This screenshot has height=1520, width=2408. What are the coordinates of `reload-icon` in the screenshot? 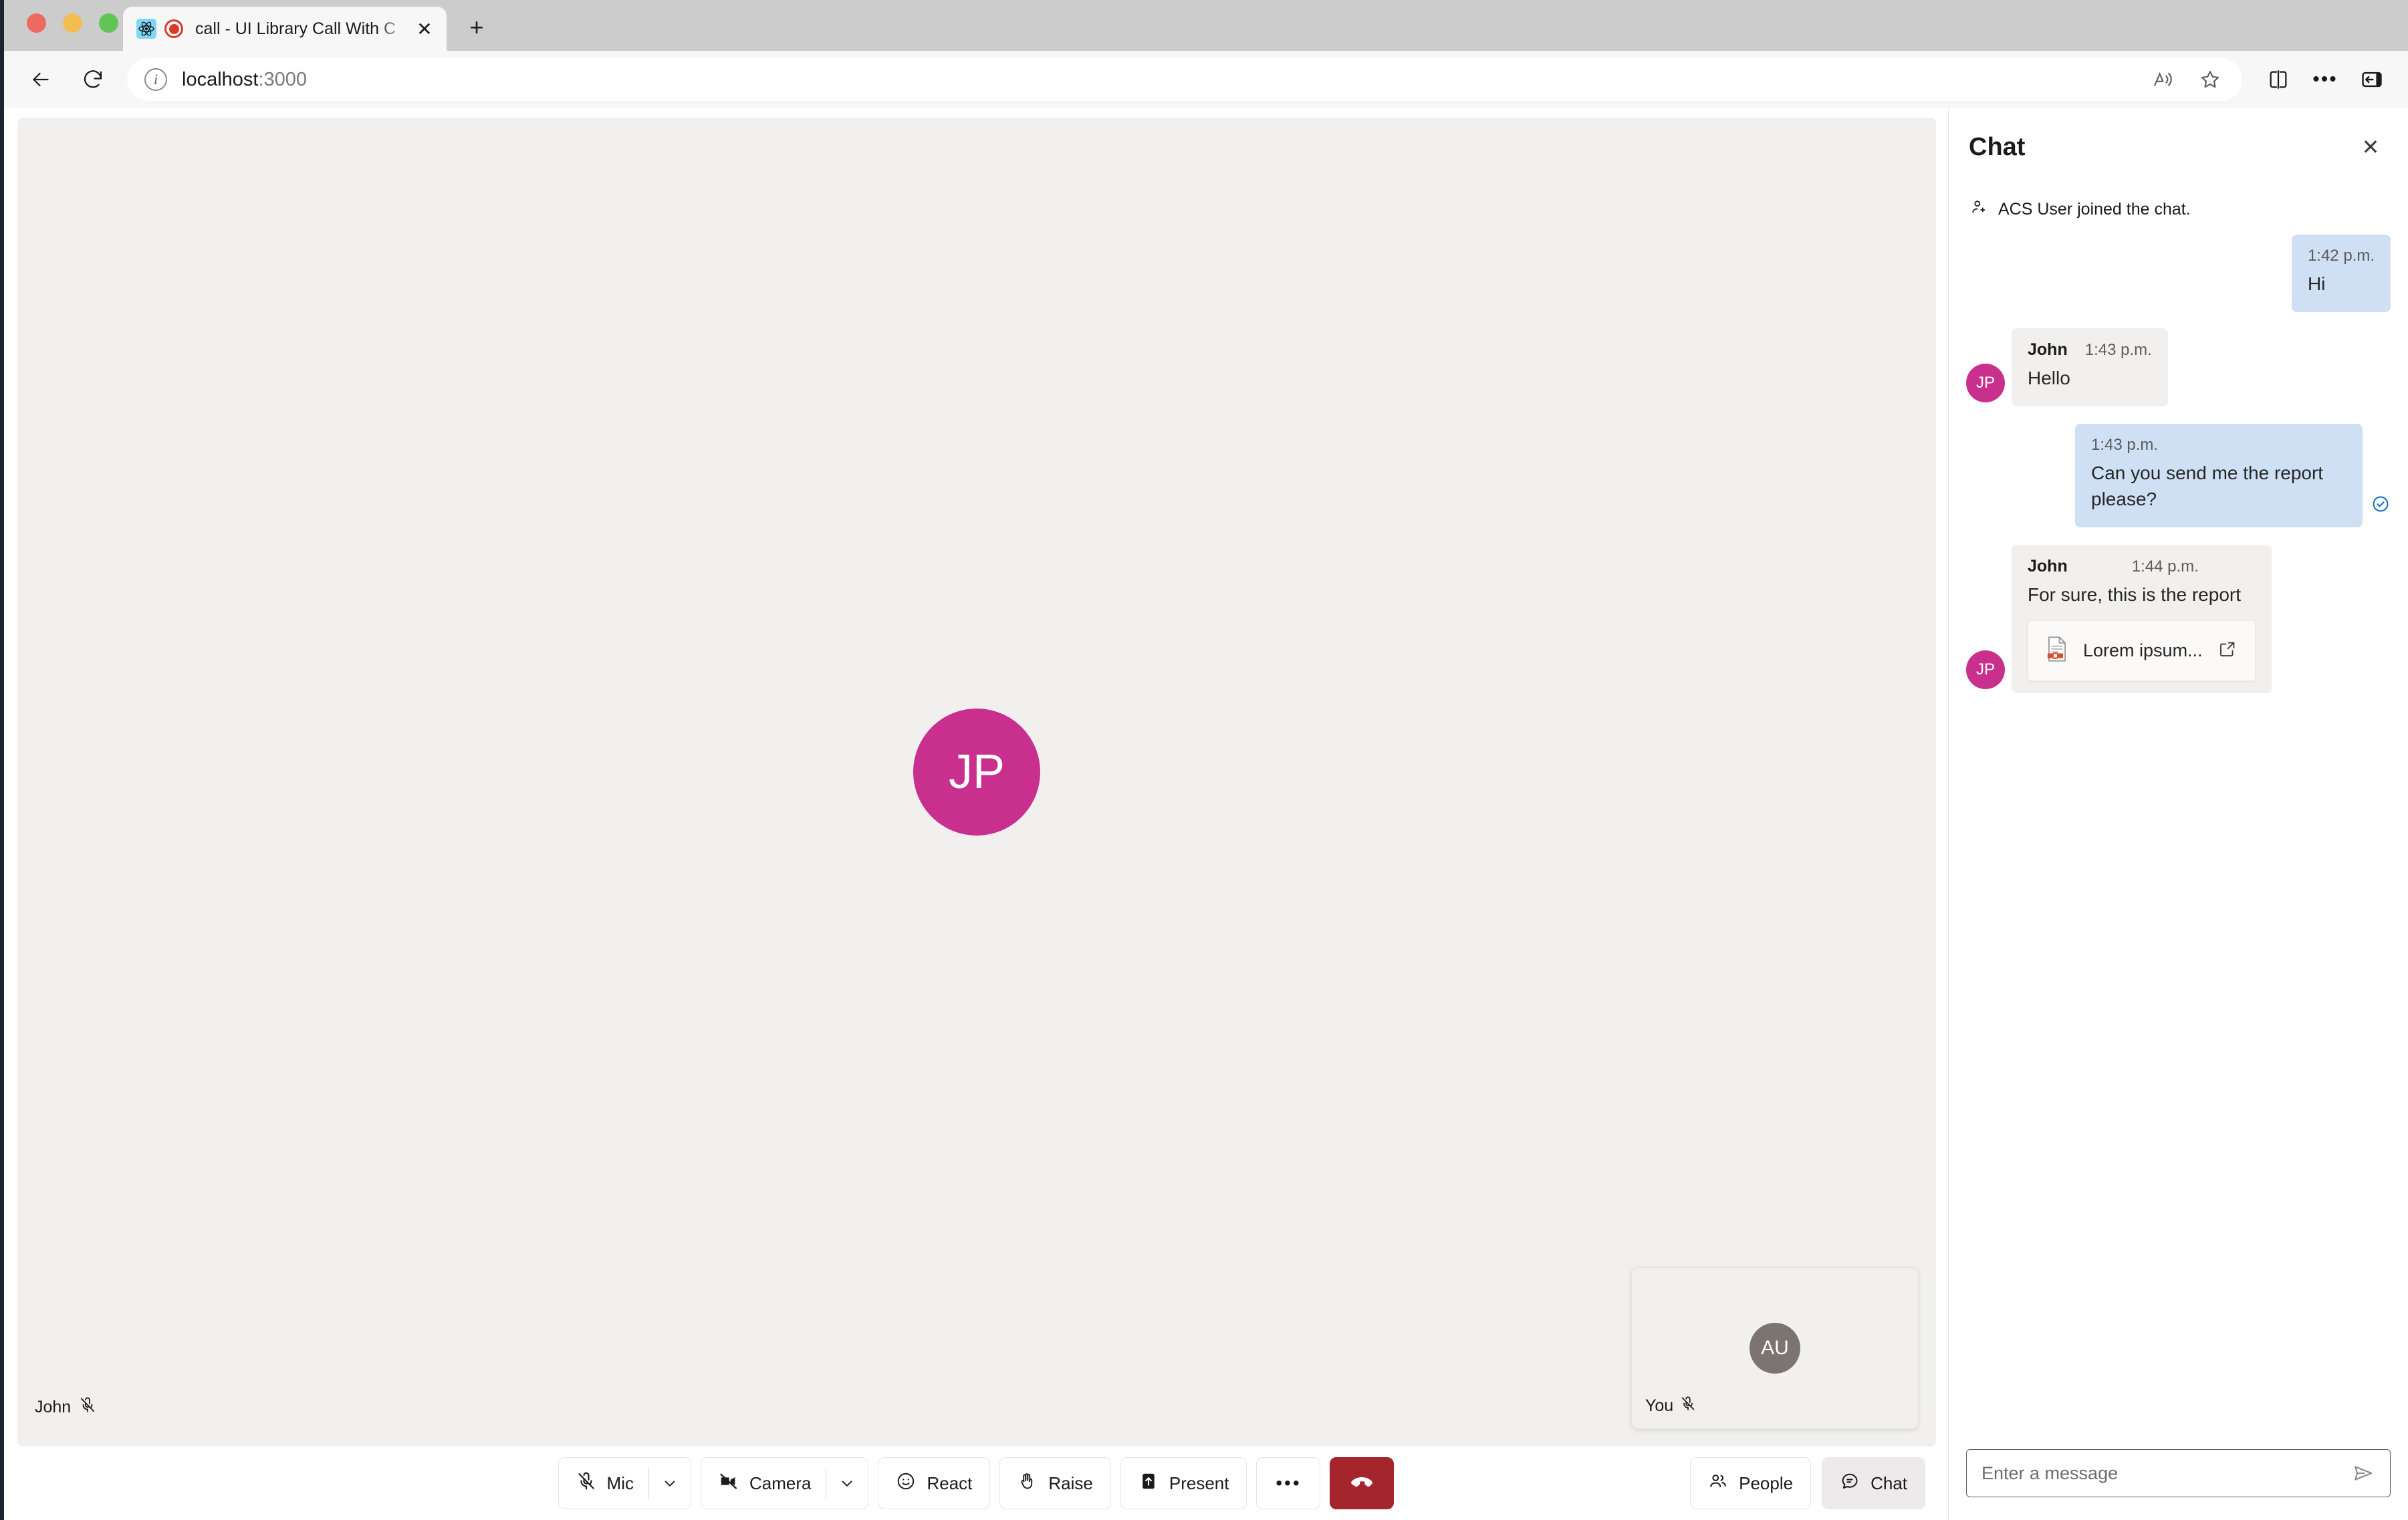 It's located at (93, 79).